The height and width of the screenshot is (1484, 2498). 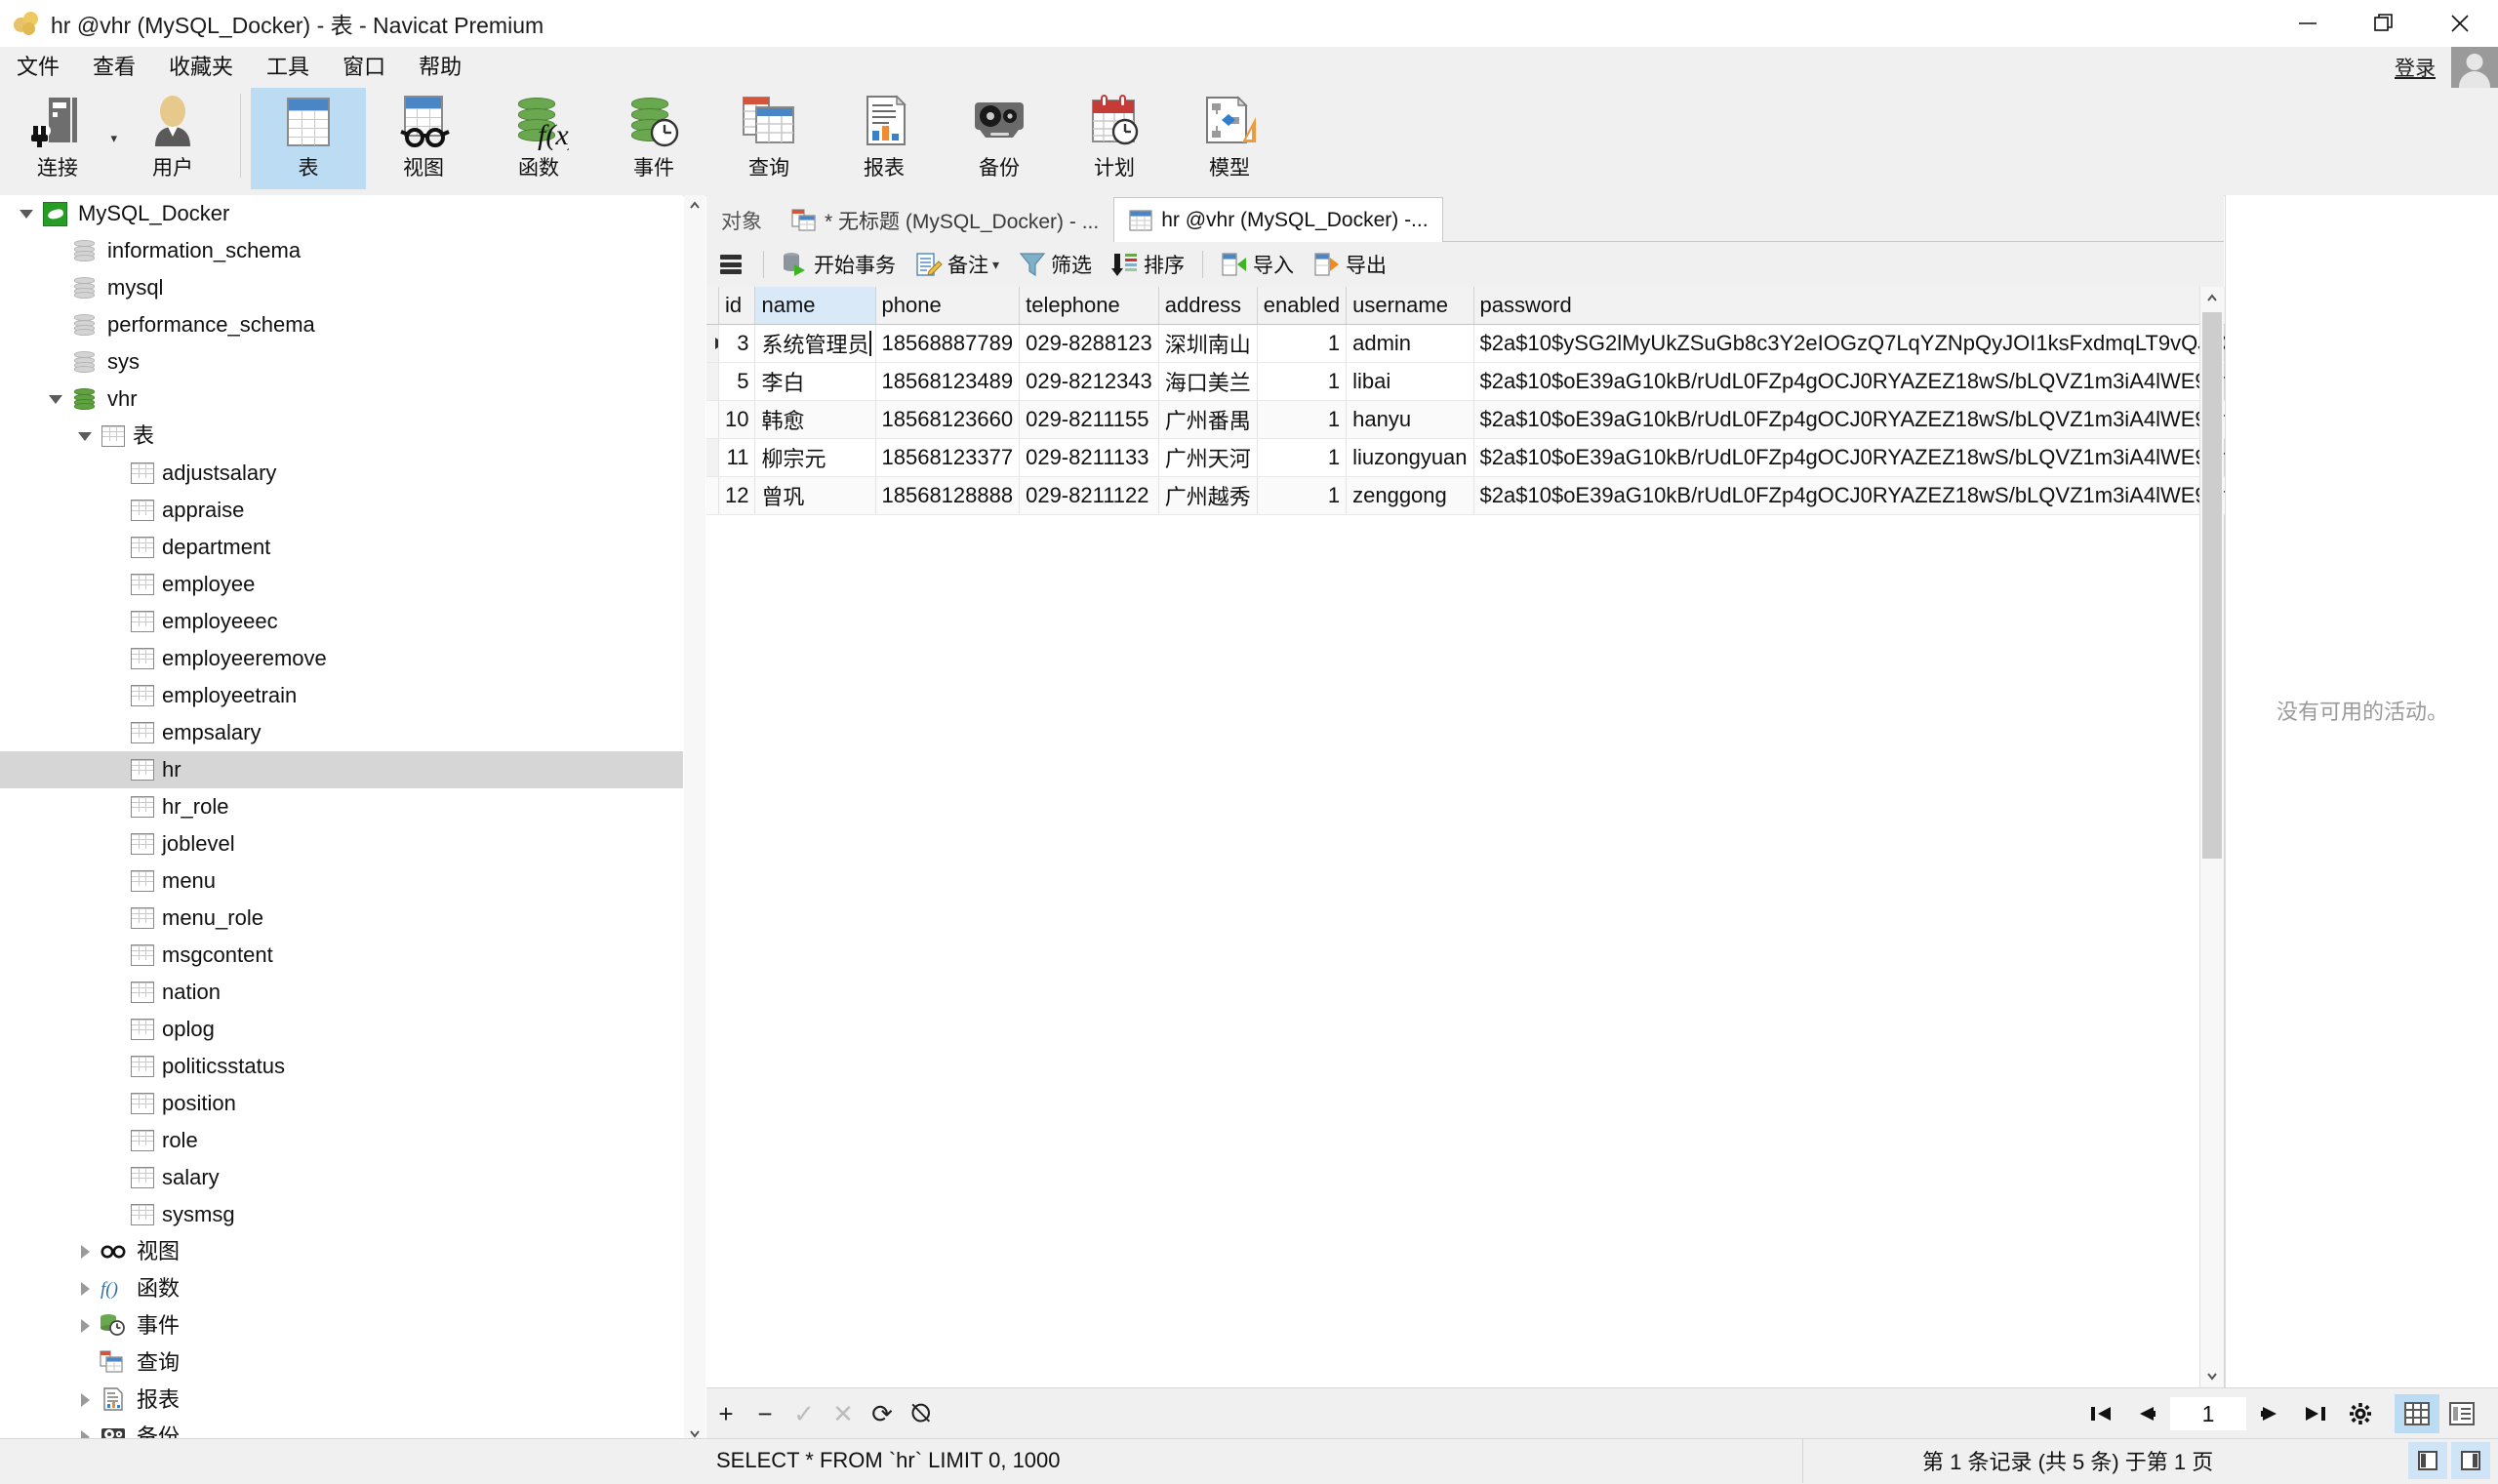 What do you see at coordinates (765, 1413) in the screenshot?
I see `delete-record-button: −` at bounding box center [765, 1413].